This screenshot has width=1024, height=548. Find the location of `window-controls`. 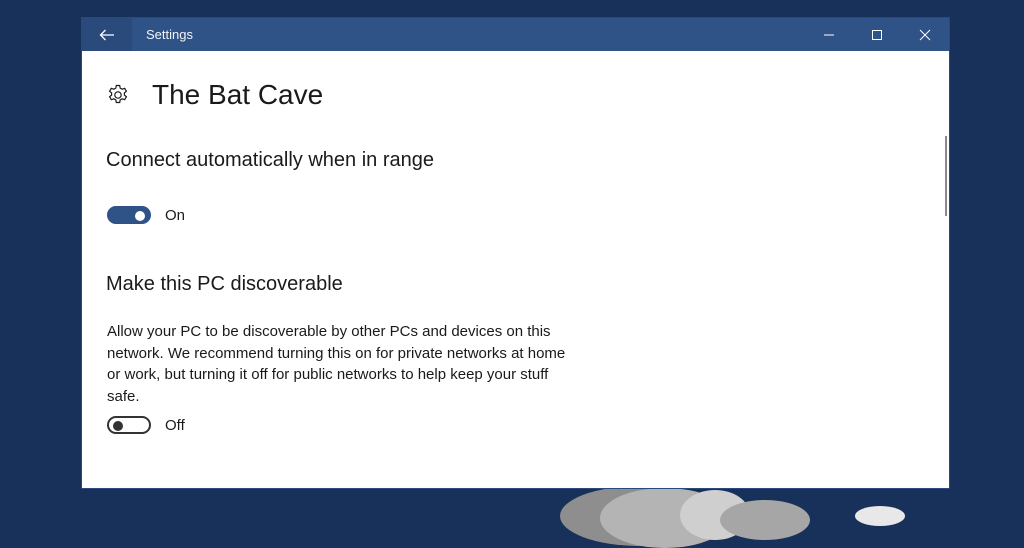

window-controls is located at coordinates (877, 34).